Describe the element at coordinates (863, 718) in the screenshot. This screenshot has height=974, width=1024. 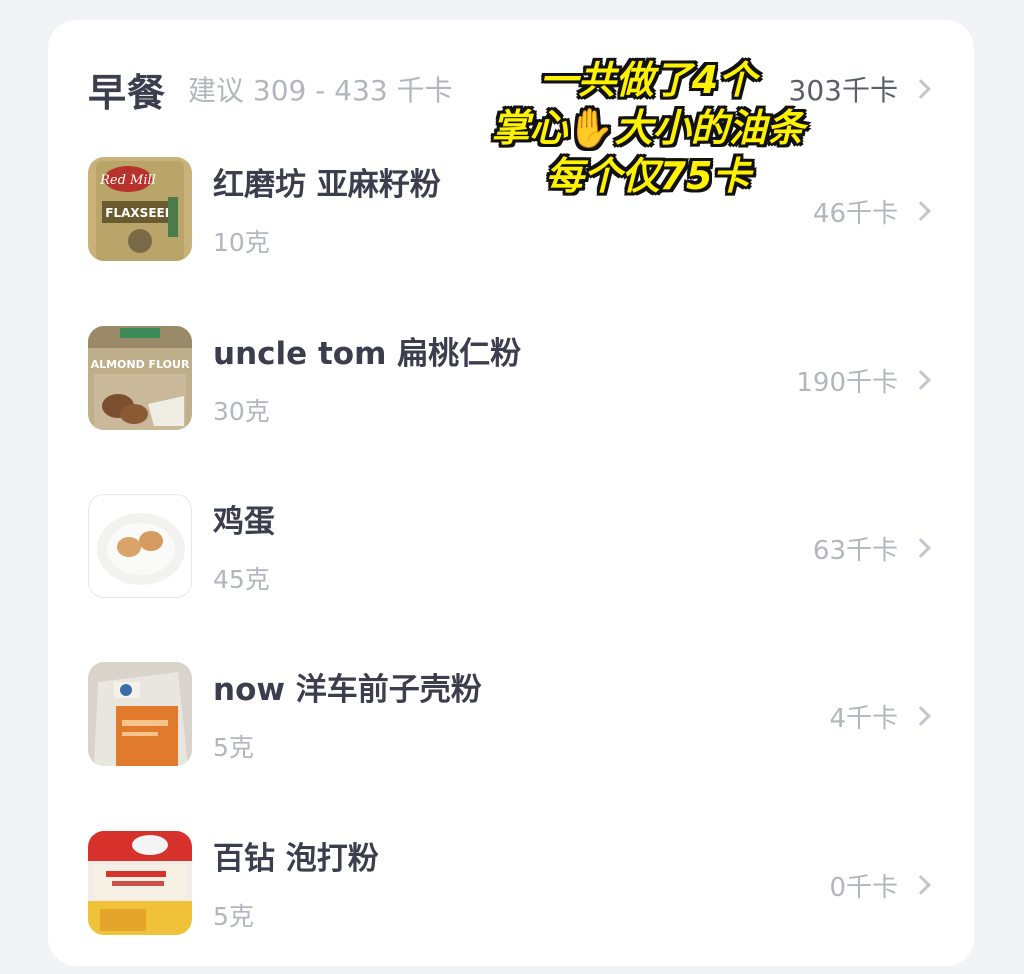
I see `food-kcal: 4千卡` at that location.